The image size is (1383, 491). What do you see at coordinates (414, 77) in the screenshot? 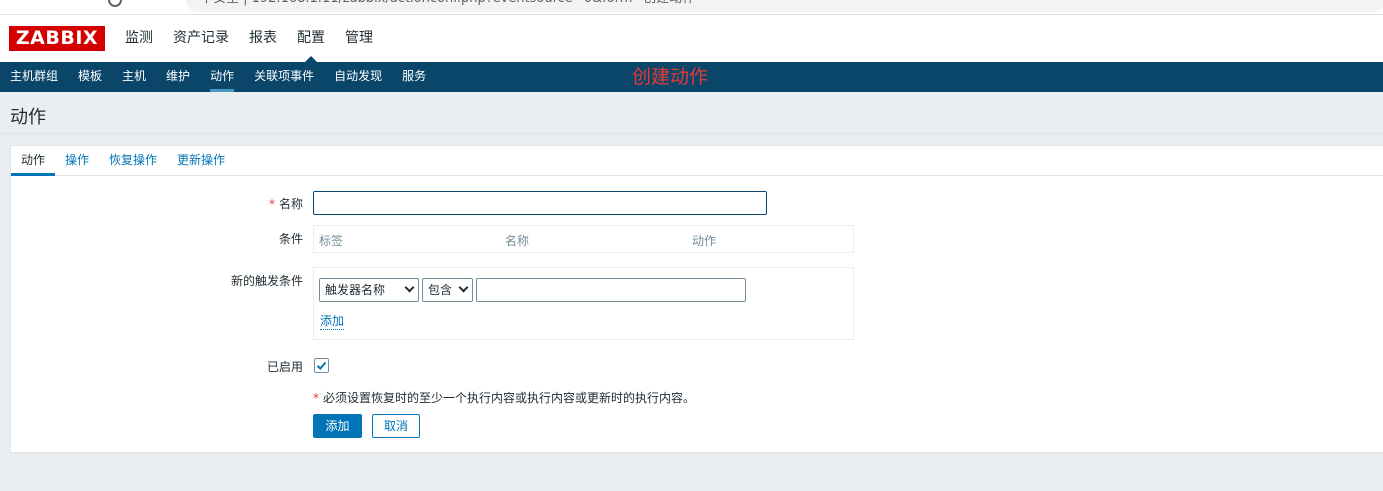
I see `sub-menu-item-services: 服务` at bounding box center [414, 77].